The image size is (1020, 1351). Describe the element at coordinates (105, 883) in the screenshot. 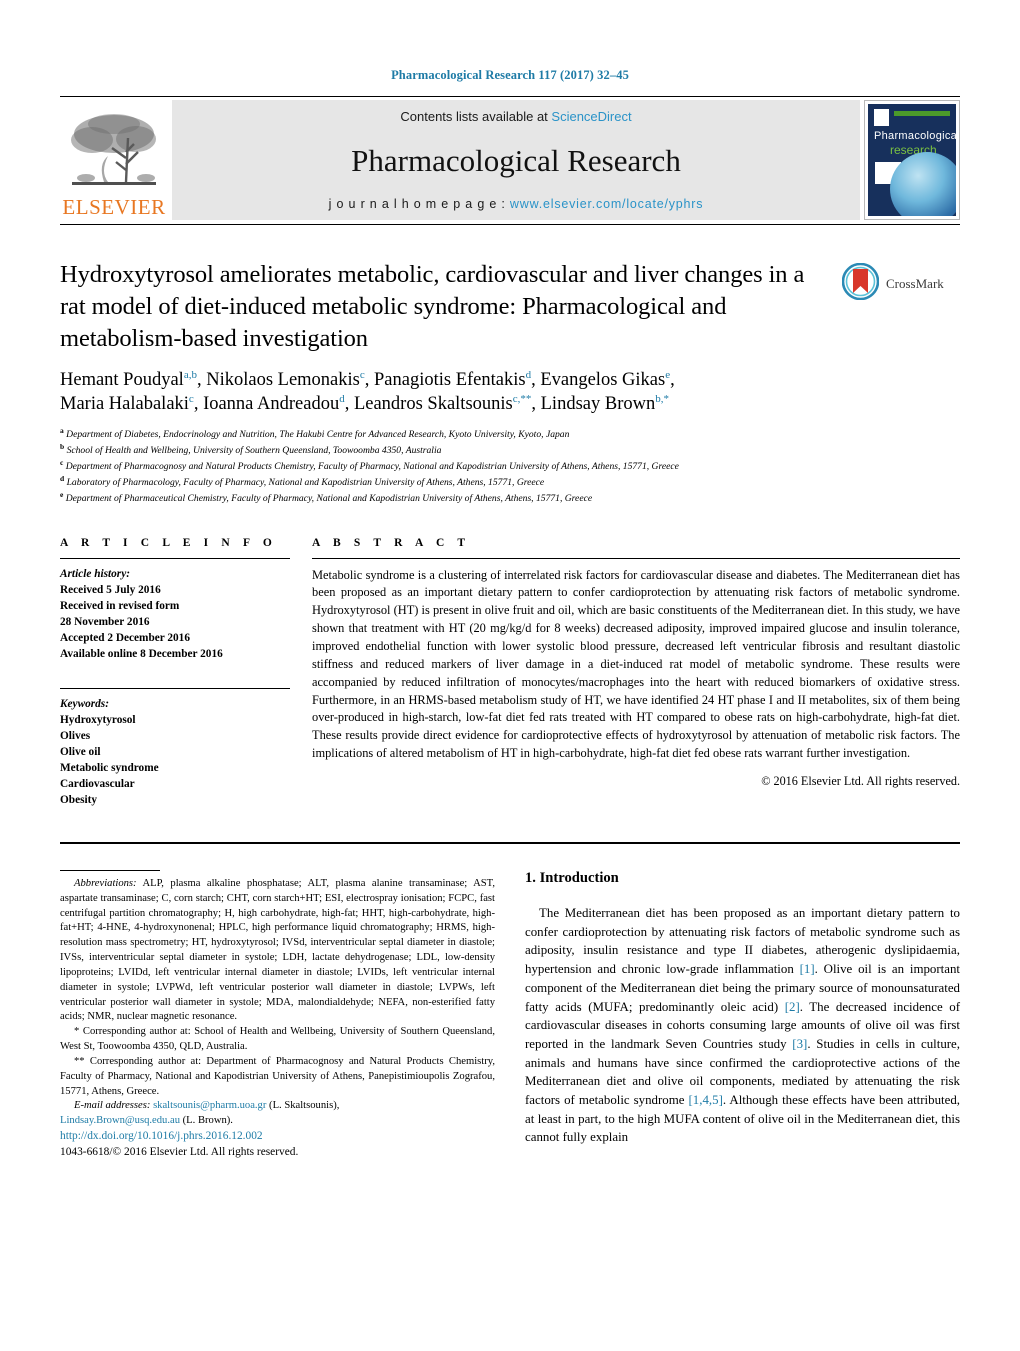

I see `abbreviations-label: Abbreviations:` at that location.